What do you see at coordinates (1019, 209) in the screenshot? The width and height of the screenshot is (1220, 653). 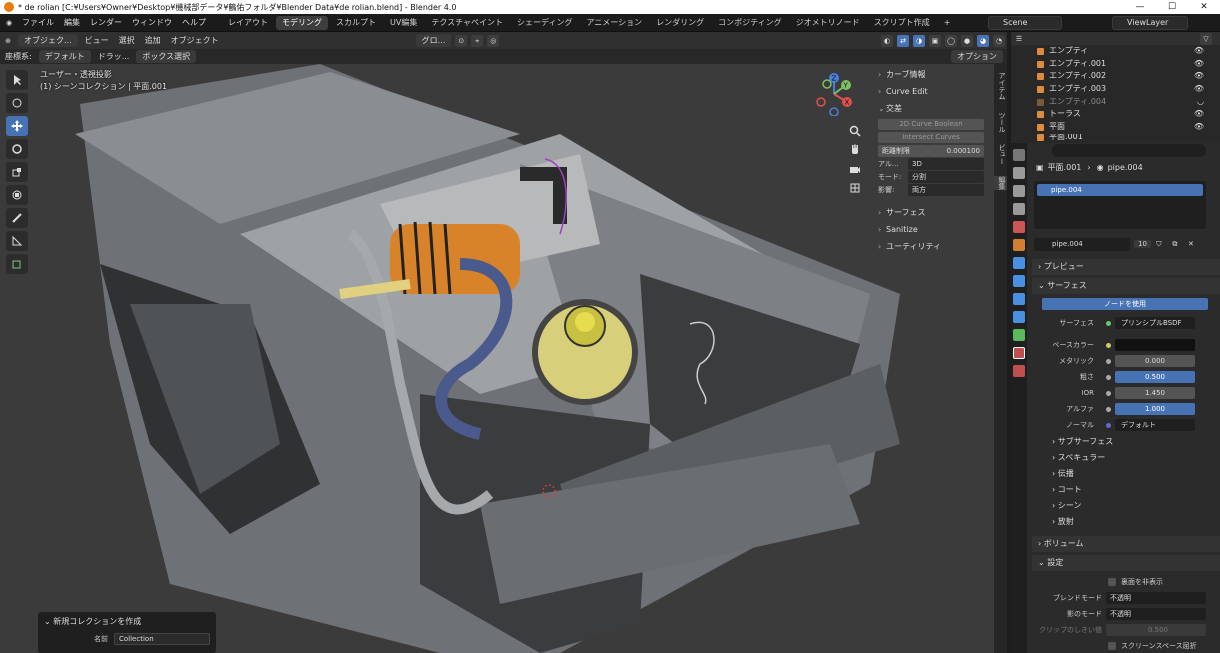 I see `view-layer-tab-icon` at bounding box center [1019, 209].